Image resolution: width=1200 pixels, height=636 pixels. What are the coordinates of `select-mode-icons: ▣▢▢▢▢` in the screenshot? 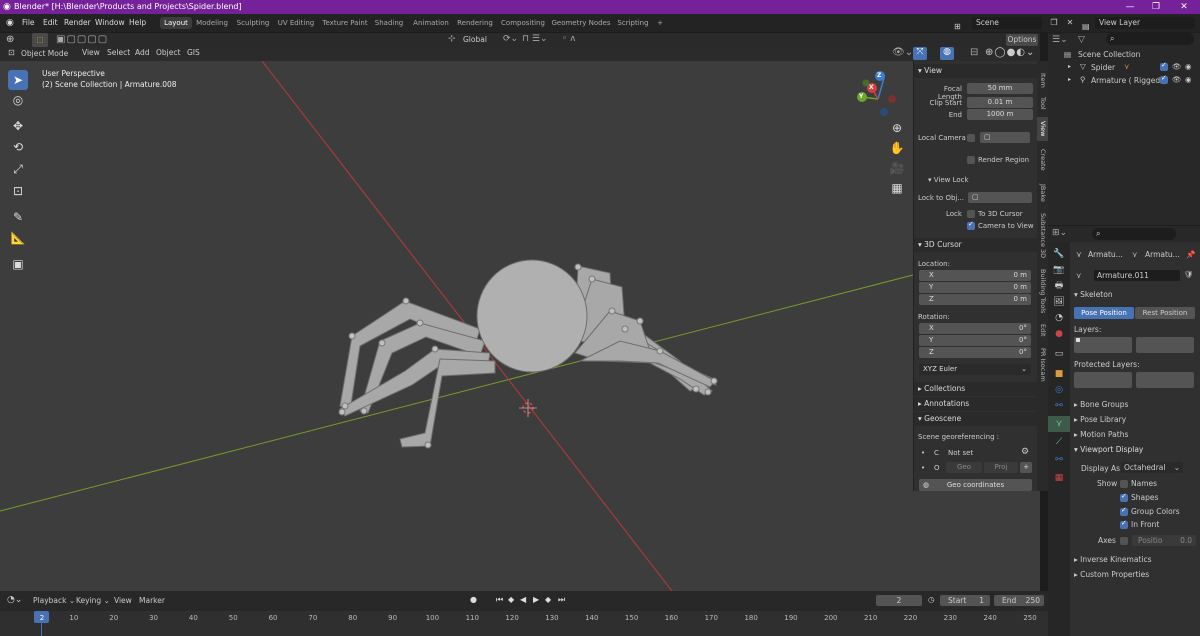 It's located at (82, 39).